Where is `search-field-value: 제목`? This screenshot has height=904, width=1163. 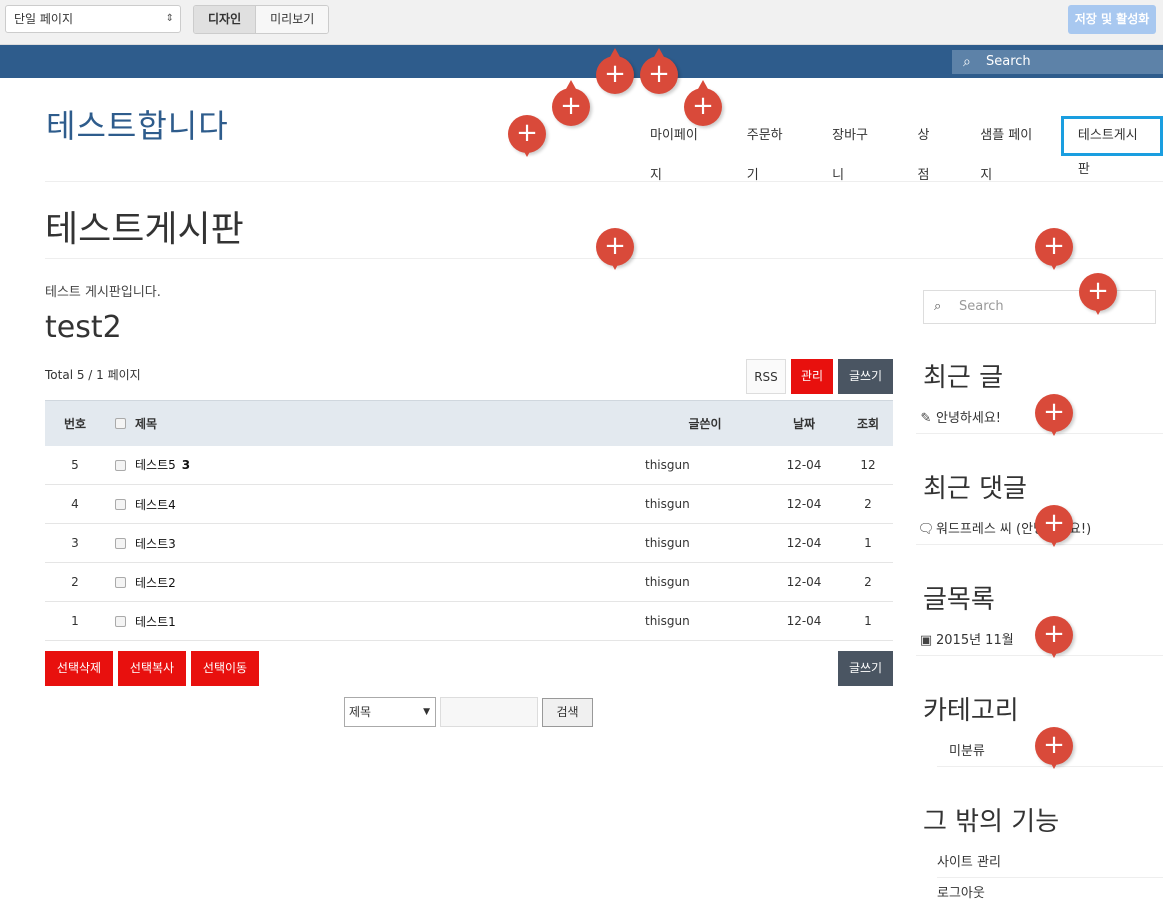 search-field-value: 제목 is located at coordinates (360, 712).